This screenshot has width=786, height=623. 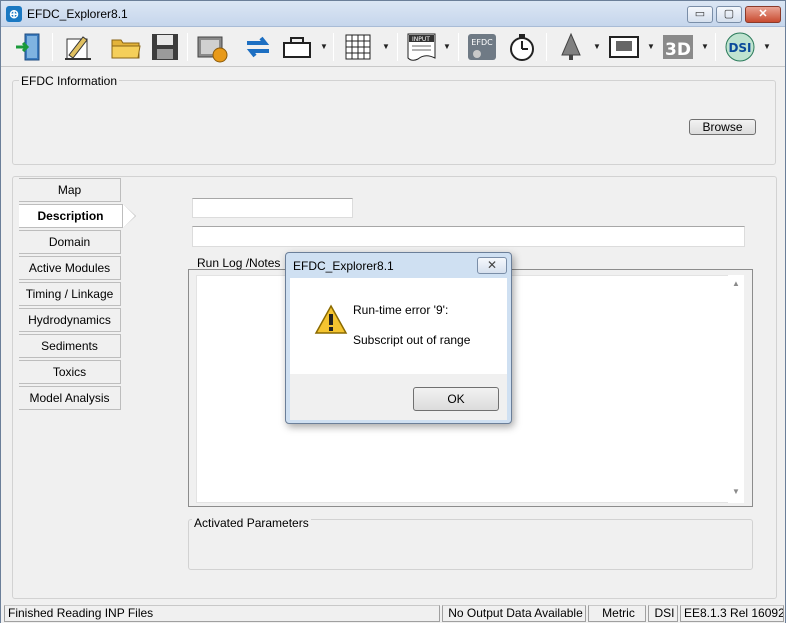 I want to click on efdc-app-icon: ⊕, so click(x=14, y=14).